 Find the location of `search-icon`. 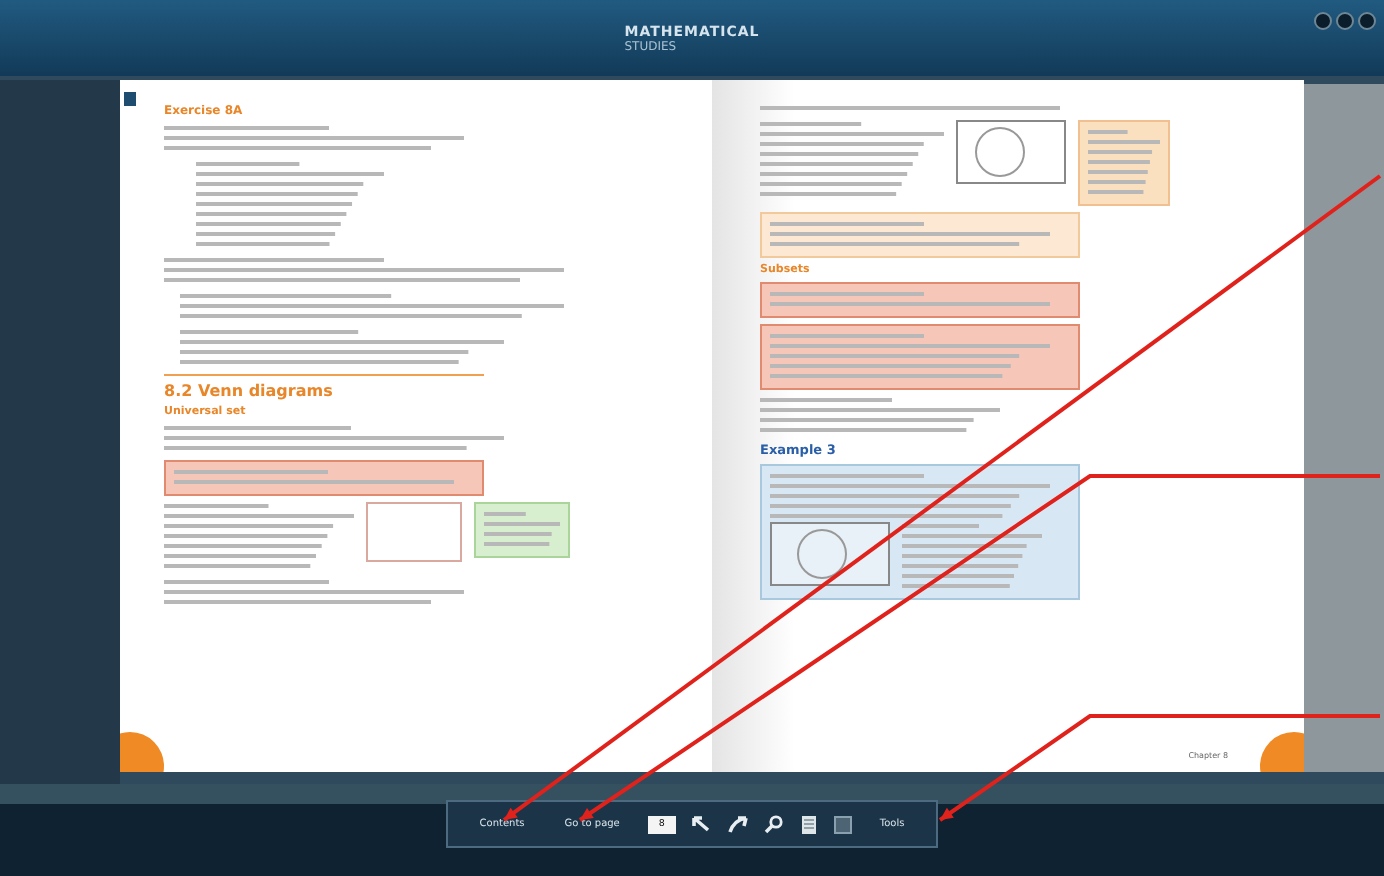

search-icon is located at coordinates (773, 824).